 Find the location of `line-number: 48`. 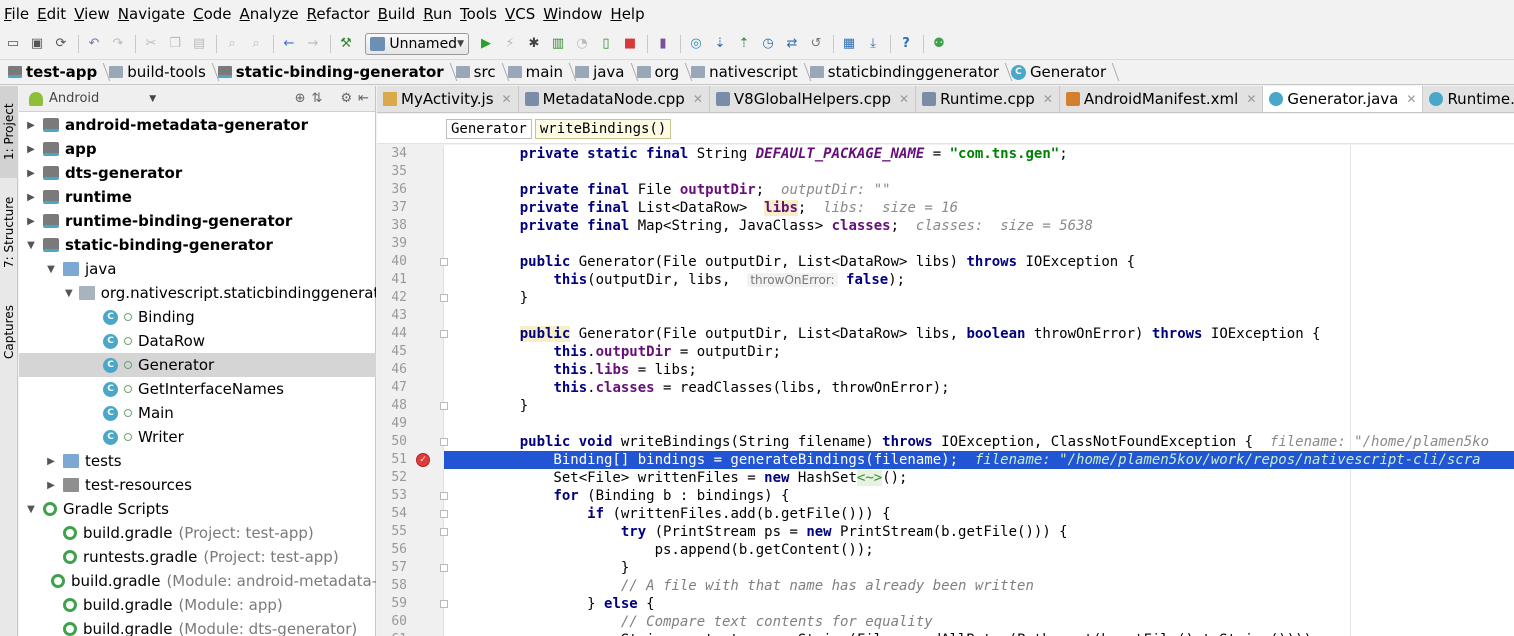

line-number: 48 is located at coordinates (392, 406).